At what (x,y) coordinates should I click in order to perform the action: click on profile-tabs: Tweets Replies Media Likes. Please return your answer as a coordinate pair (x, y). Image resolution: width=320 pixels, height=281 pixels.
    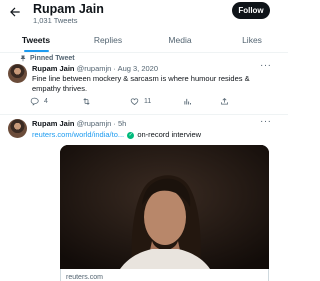
    Looking at the image, I should click on (144, 40).